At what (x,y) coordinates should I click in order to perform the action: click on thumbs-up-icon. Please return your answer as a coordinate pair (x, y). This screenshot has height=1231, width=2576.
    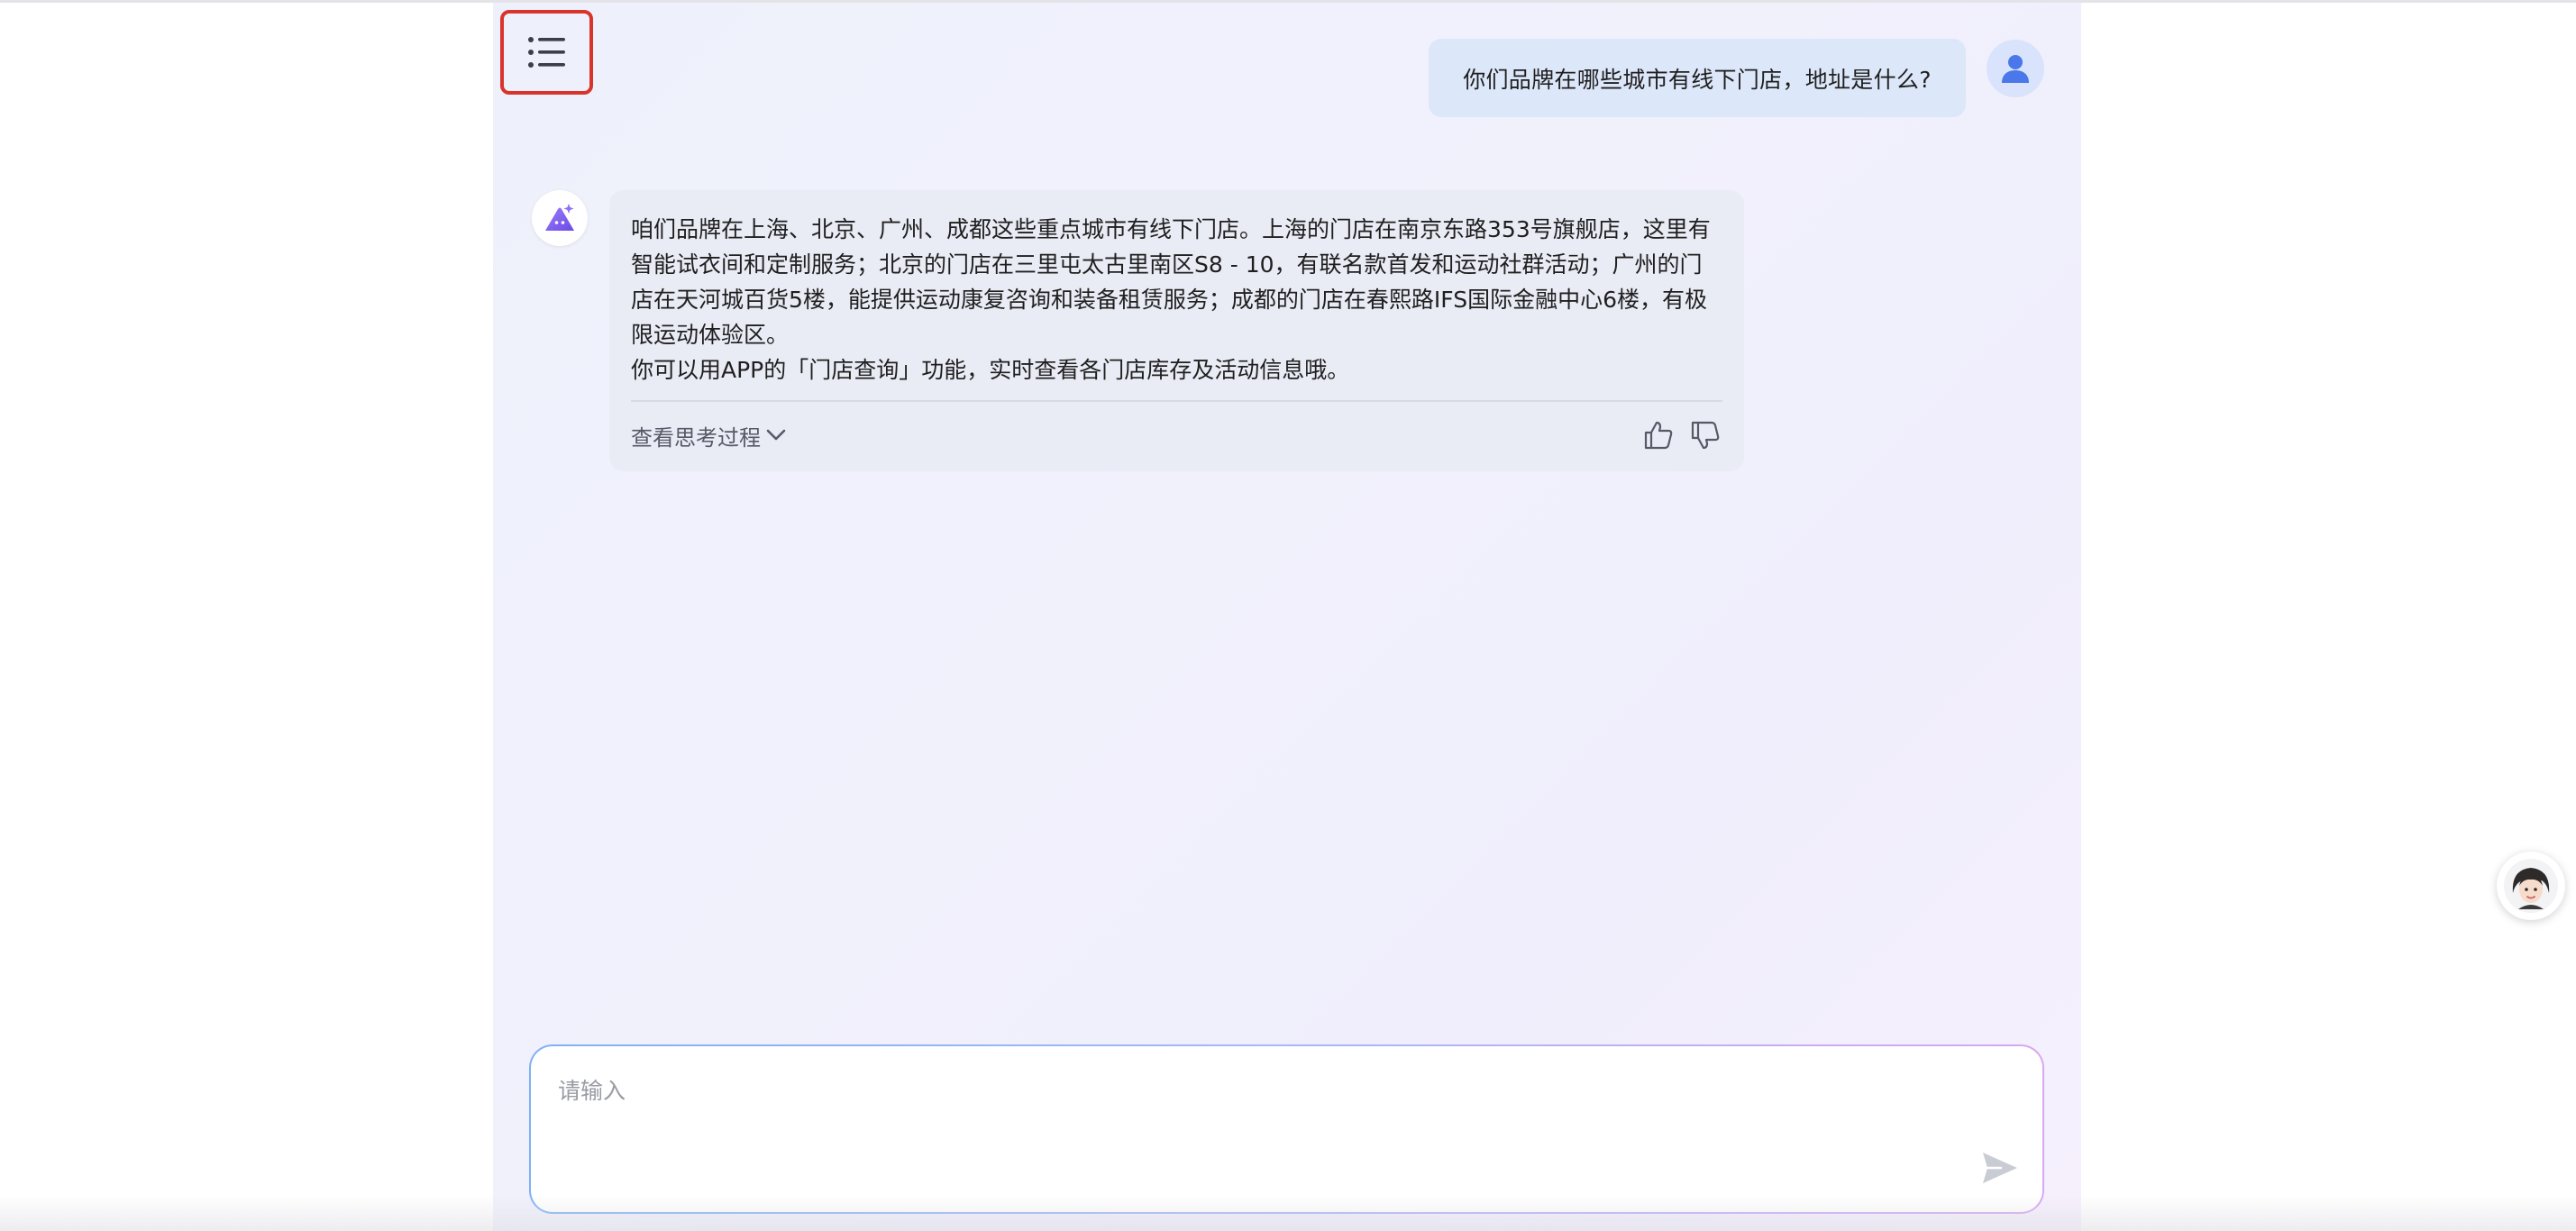
    Looking at the image, I should click on (1658, 435).